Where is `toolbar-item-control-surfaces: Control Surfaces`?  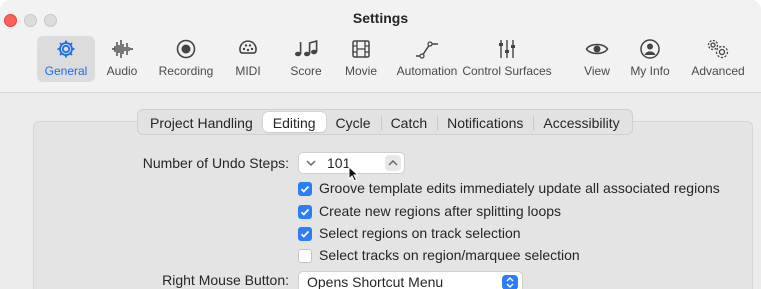
toolbar-item-control-surfaces: Control Surfaces is located at coordinates (507, 59).